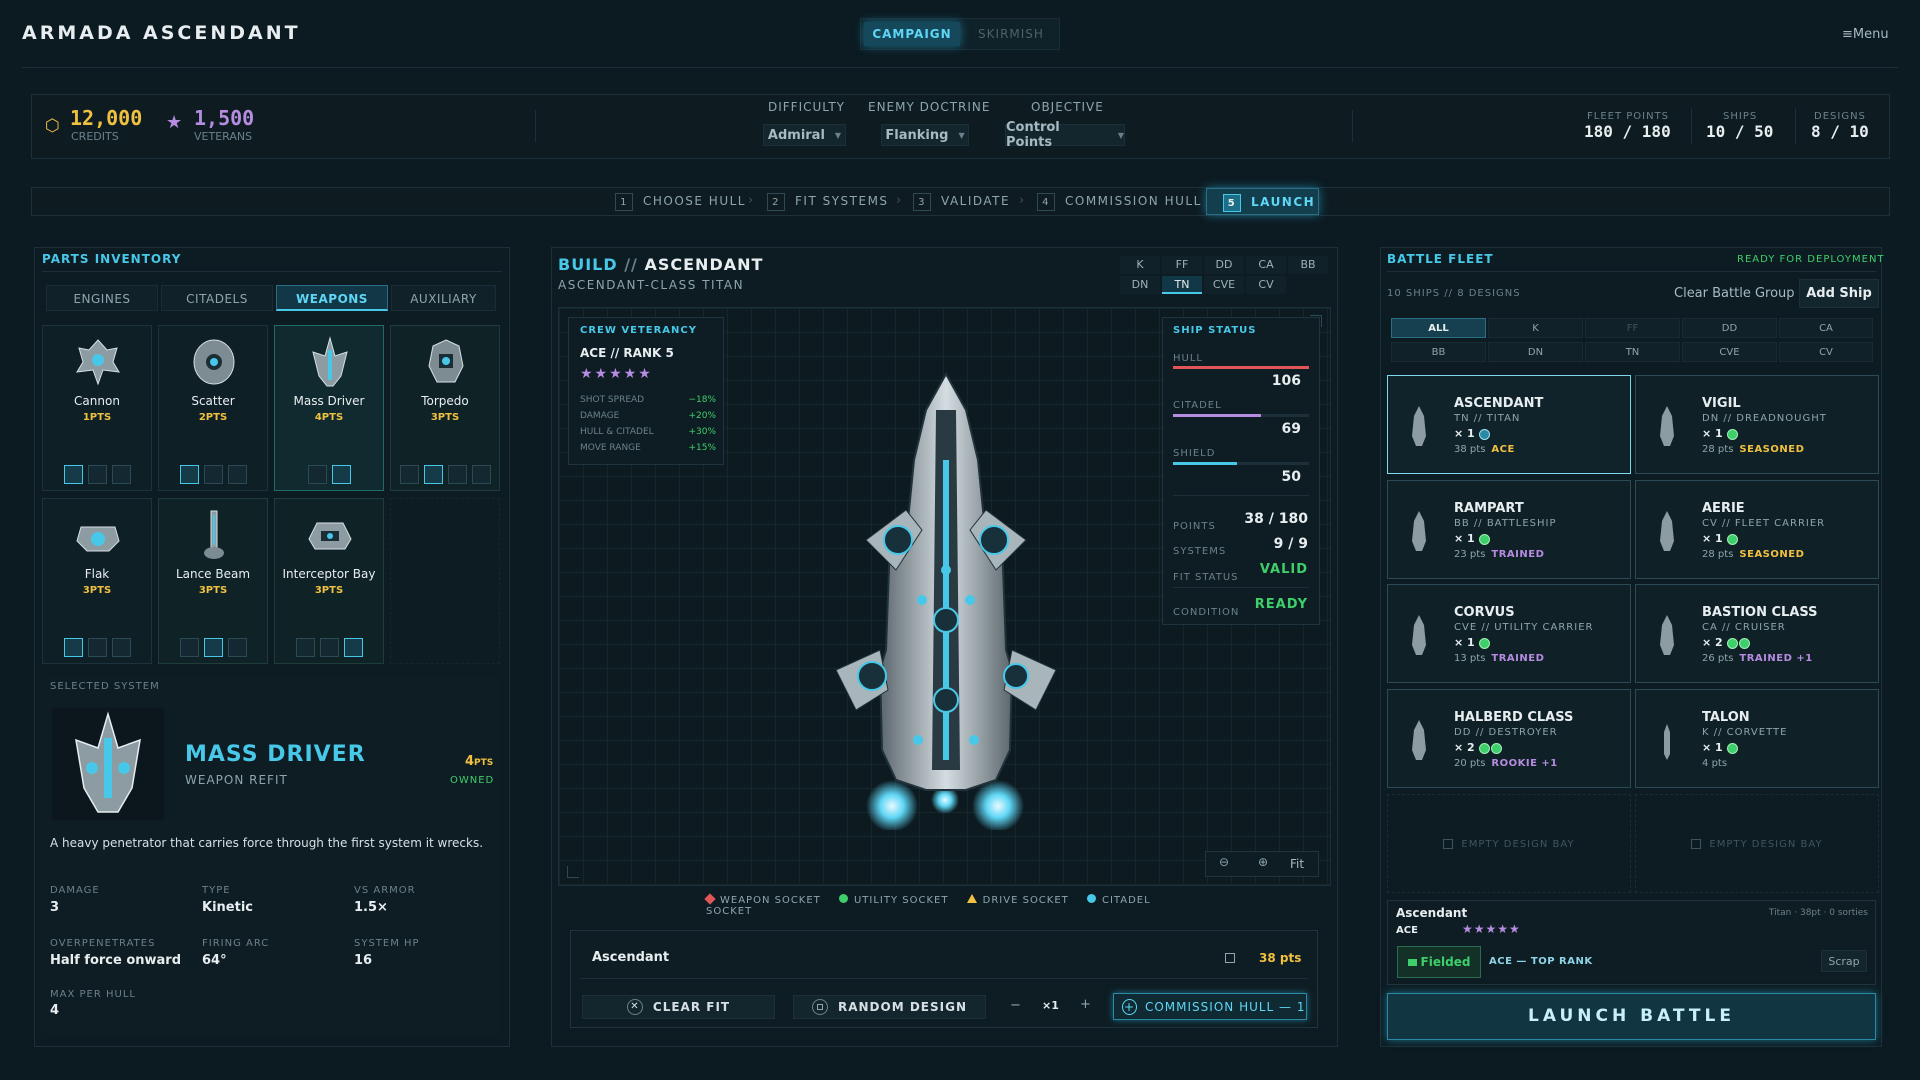  Describe the element at coordinates (1182, 285) in the screenshot. I see `hull-class-tn: TN` at that location.